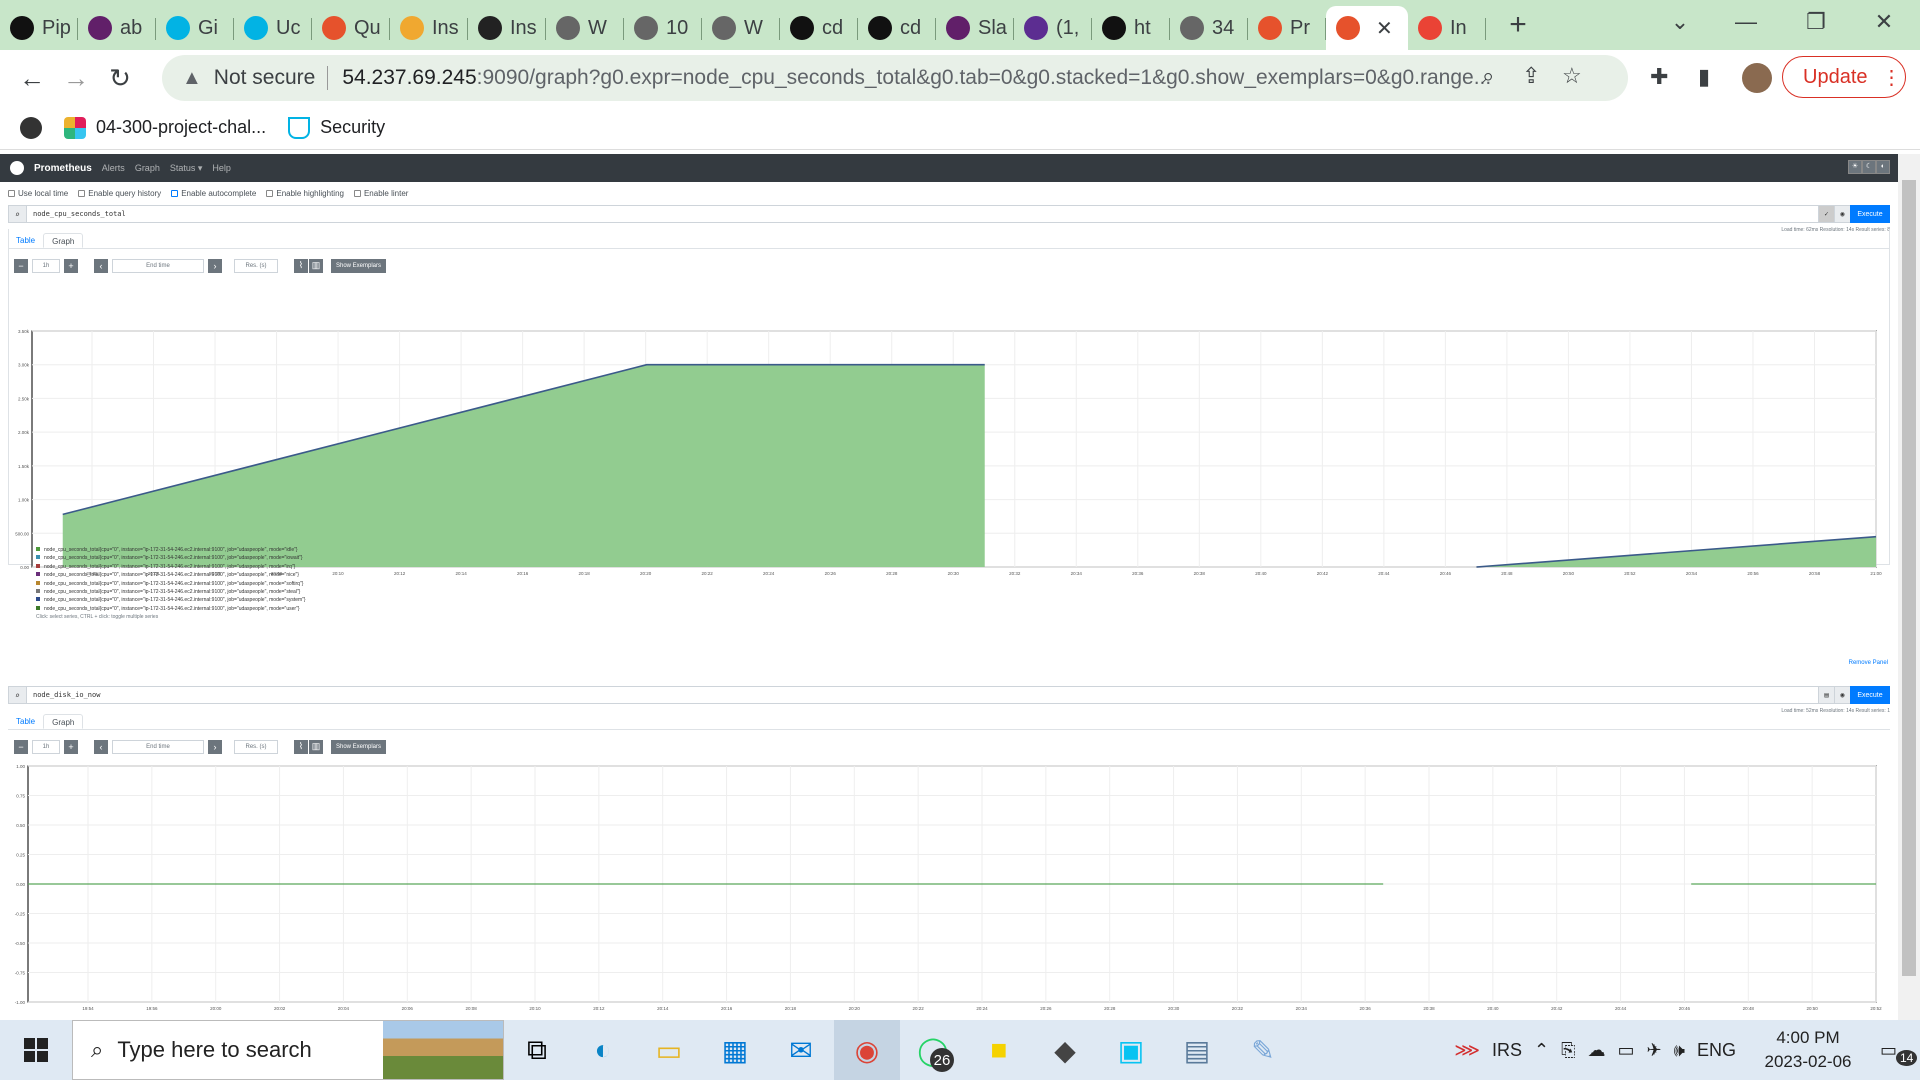 The width and height of the screenshot is (1920, 1080). I want to click on browser-tab: ✕, so click(1367, 28).